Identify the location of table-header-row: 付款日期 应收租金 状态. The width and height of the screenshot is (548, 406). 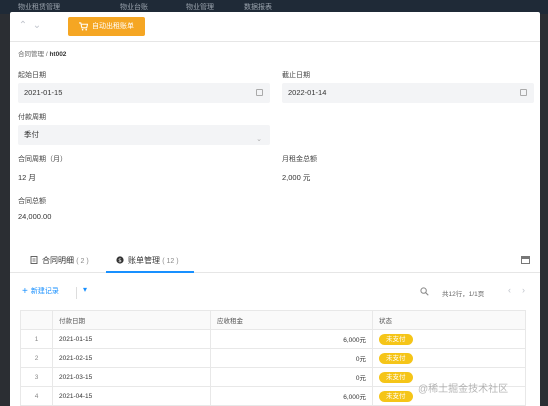
(273, 320).